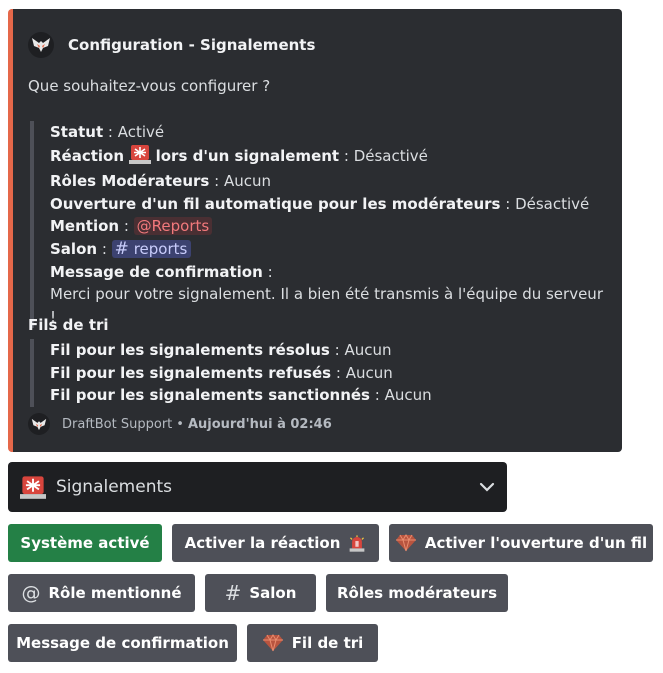 This screenshot has height=673, width=663. I want to click on moderator-roles-button: Rôles modérateurs, so click(417, 593).